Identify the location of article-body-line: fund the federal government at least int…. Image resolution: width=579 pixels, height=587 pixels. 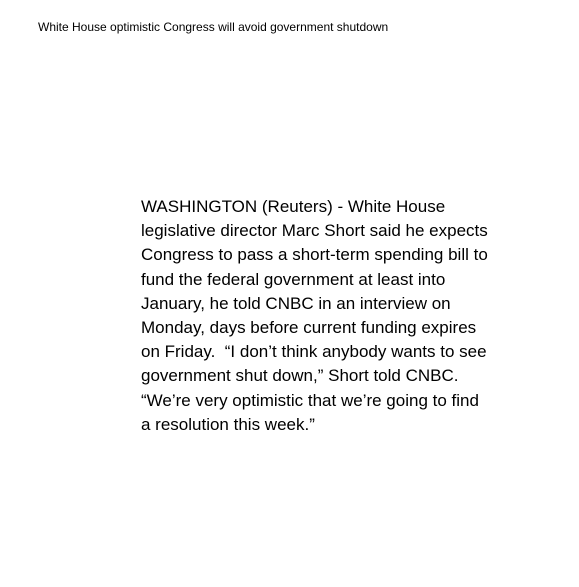
(293, 279).